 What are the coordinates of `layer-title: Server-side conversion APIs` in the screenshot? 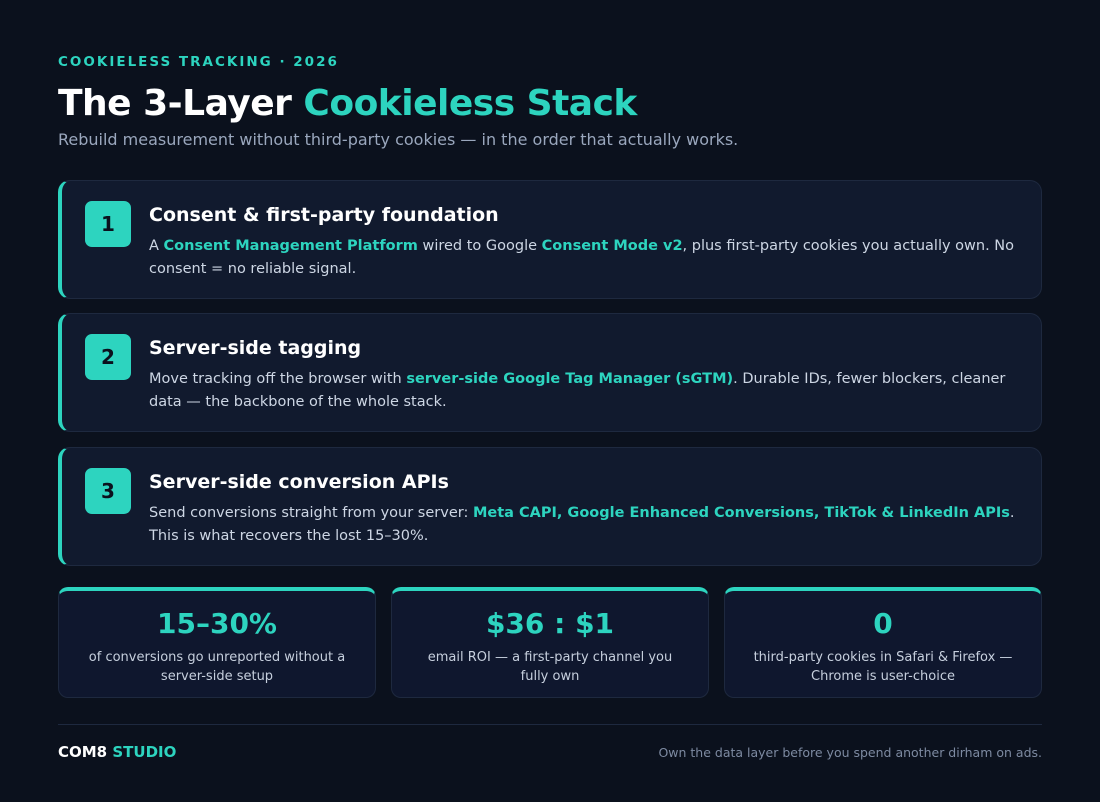 It's located at (299, 482).